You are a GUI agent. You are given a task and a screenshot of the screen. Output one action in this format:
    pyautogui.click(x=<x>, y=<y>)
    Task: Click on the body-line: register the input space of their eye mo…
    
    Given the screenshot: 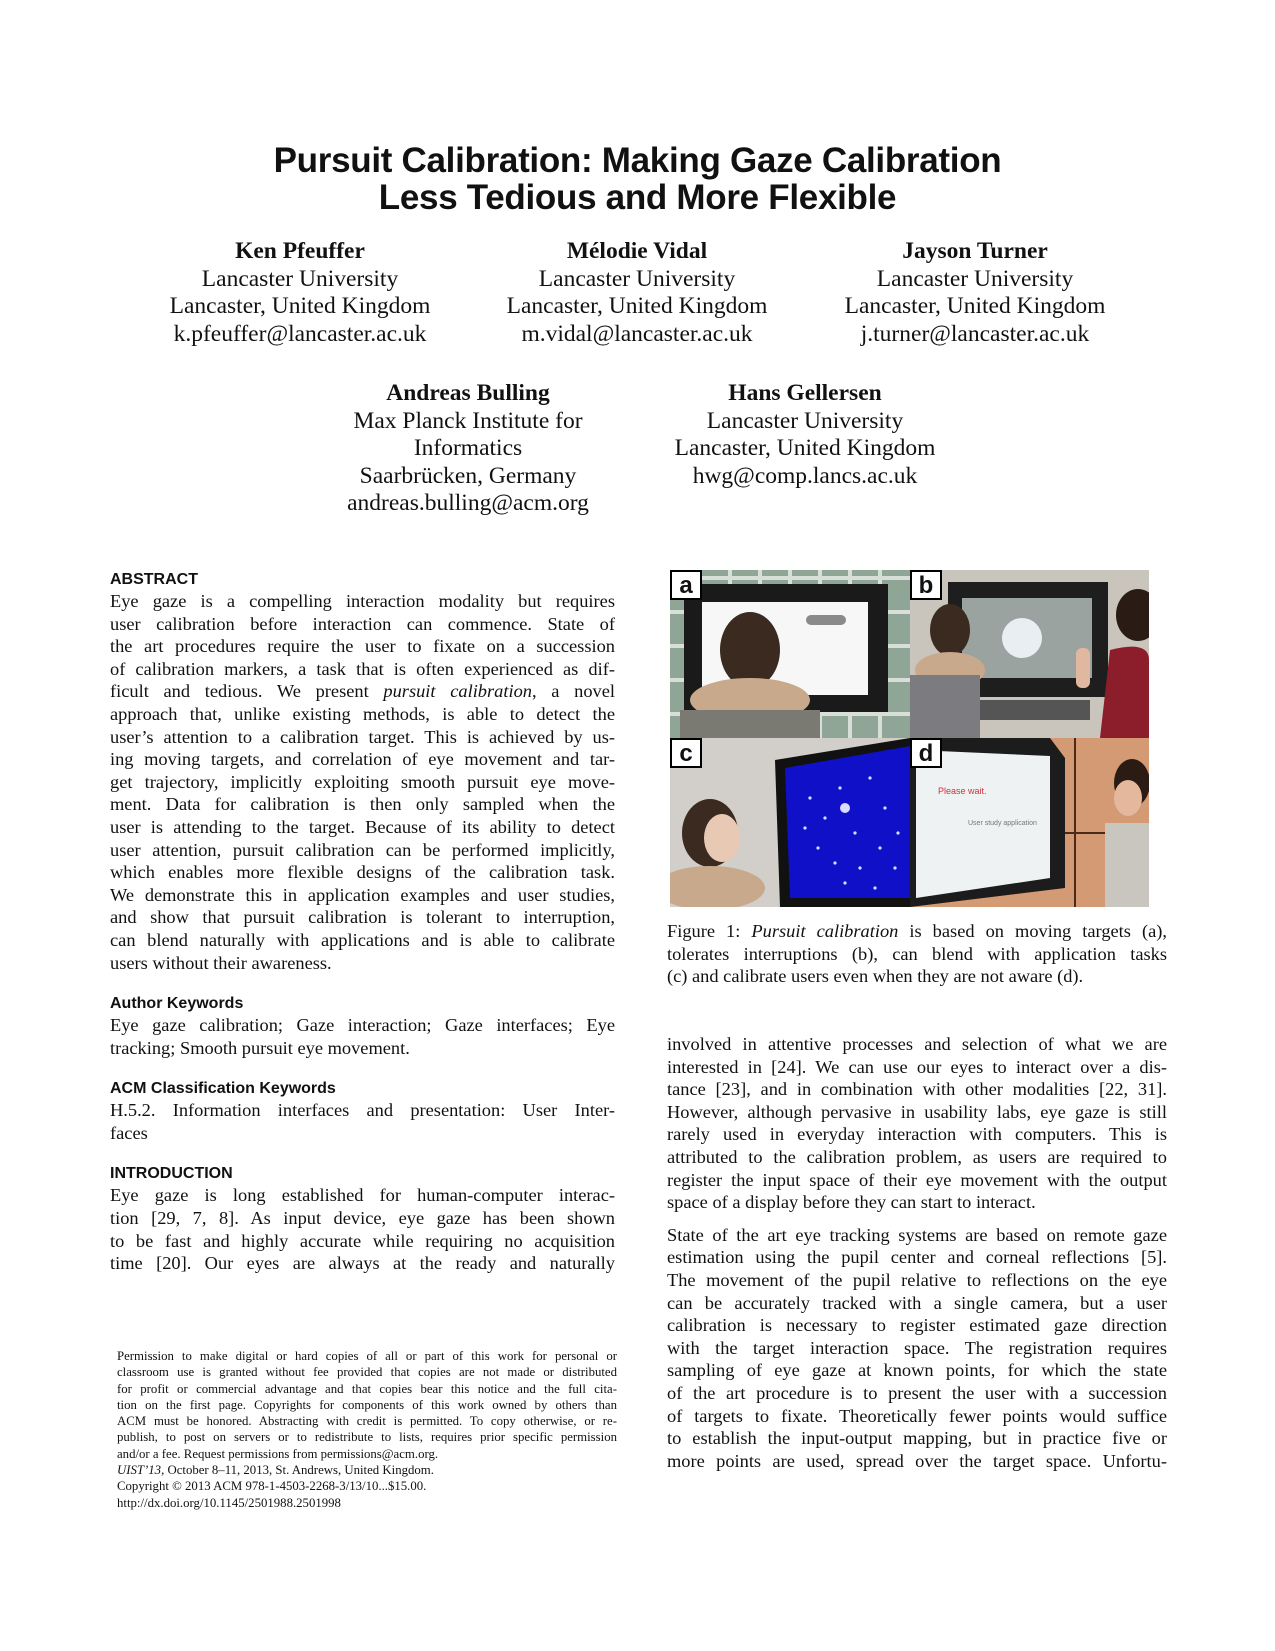 What is the action you would take?
    pyautogui.click(x=917, y=1179)
    